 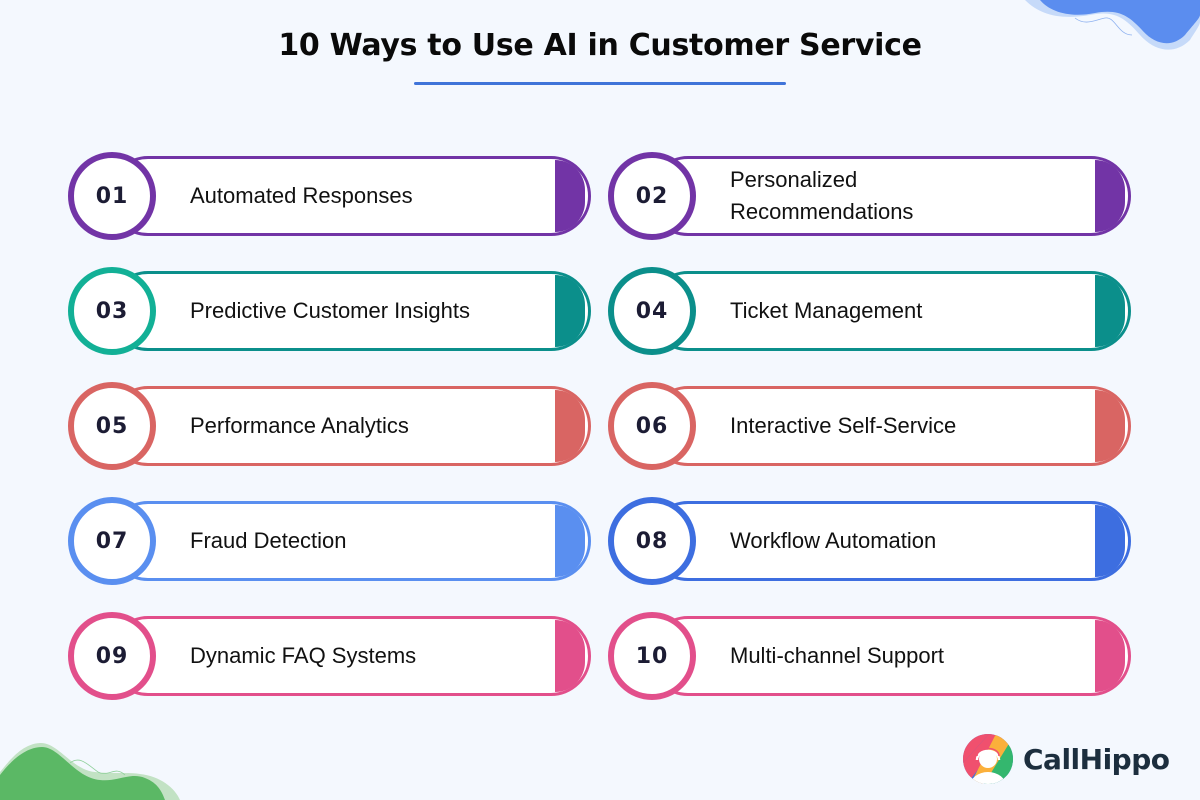 What do you see at coordinates (301, 195) in the screenshot?
I see `item-label-text: Automated Responses` at bounding box center [301, 195].